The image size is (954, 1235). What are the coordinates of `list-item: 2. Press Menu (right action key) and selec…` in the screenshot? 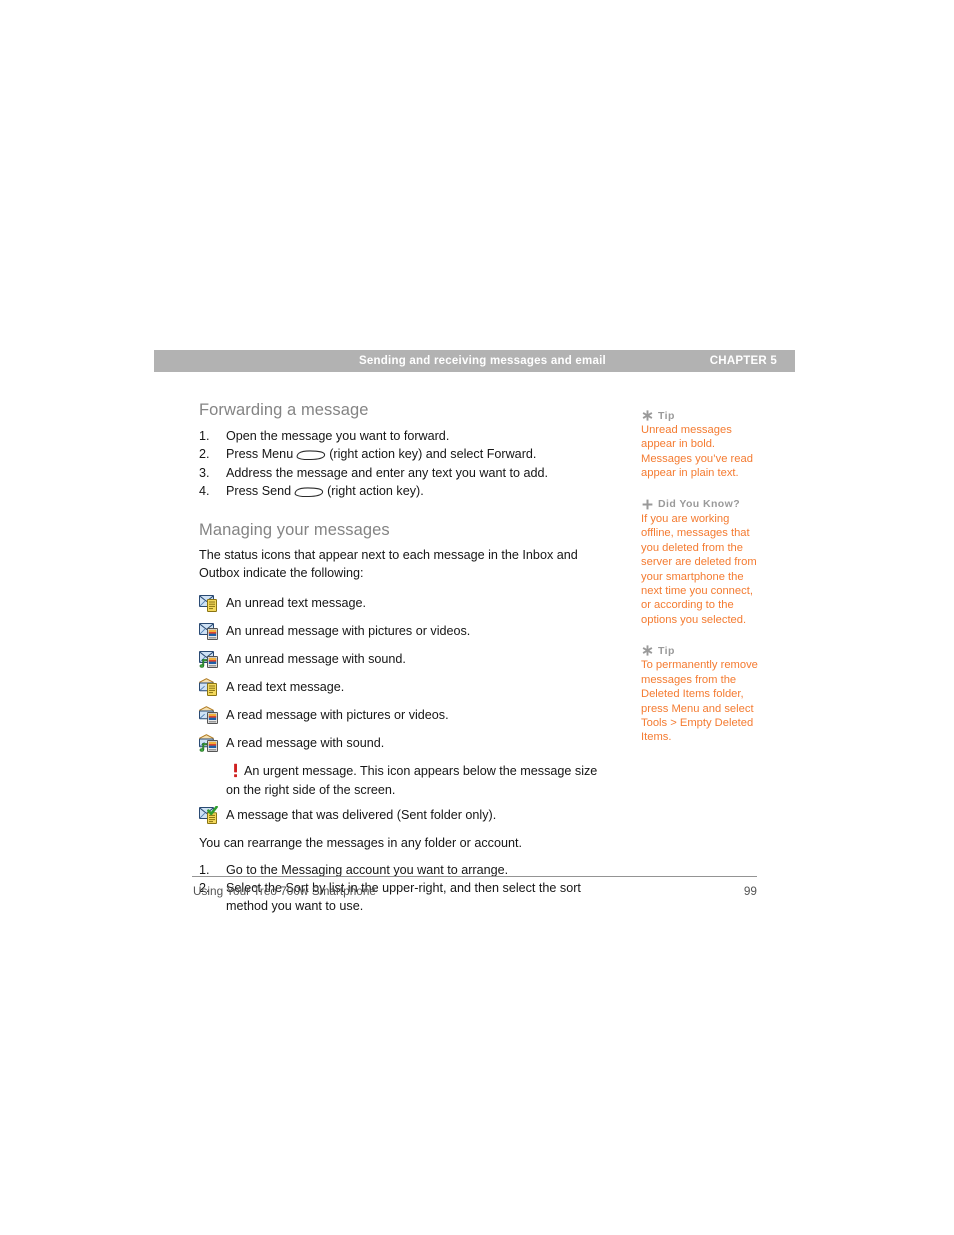 It's located at (405, 454).